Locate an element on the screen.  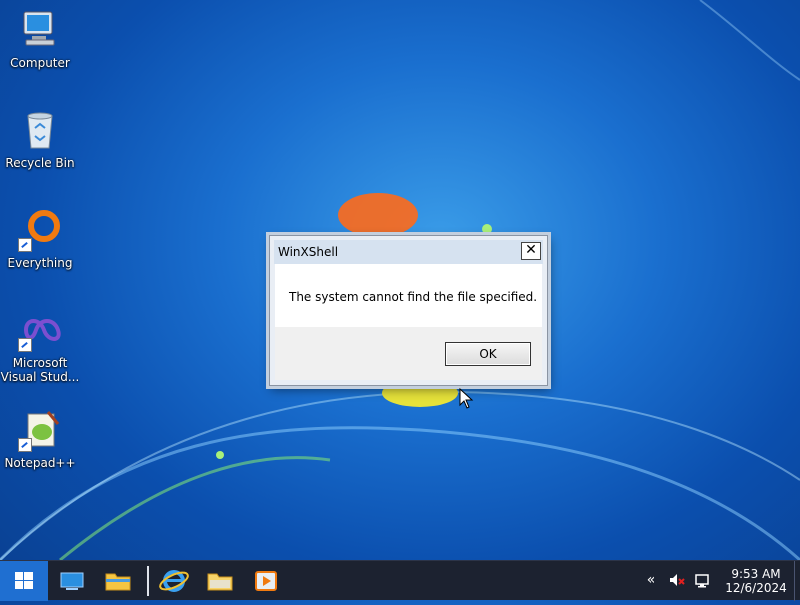
taskbar-file-explorer is located at coordinates (118, 581).